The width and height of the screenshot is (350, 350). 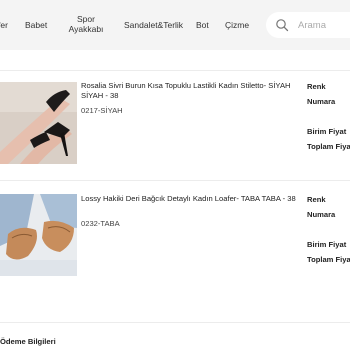 What do you see at coordinates (202, 25) in the screenshot?
I see `nav-item-bot: Bot` at bounding box center [202, 25].